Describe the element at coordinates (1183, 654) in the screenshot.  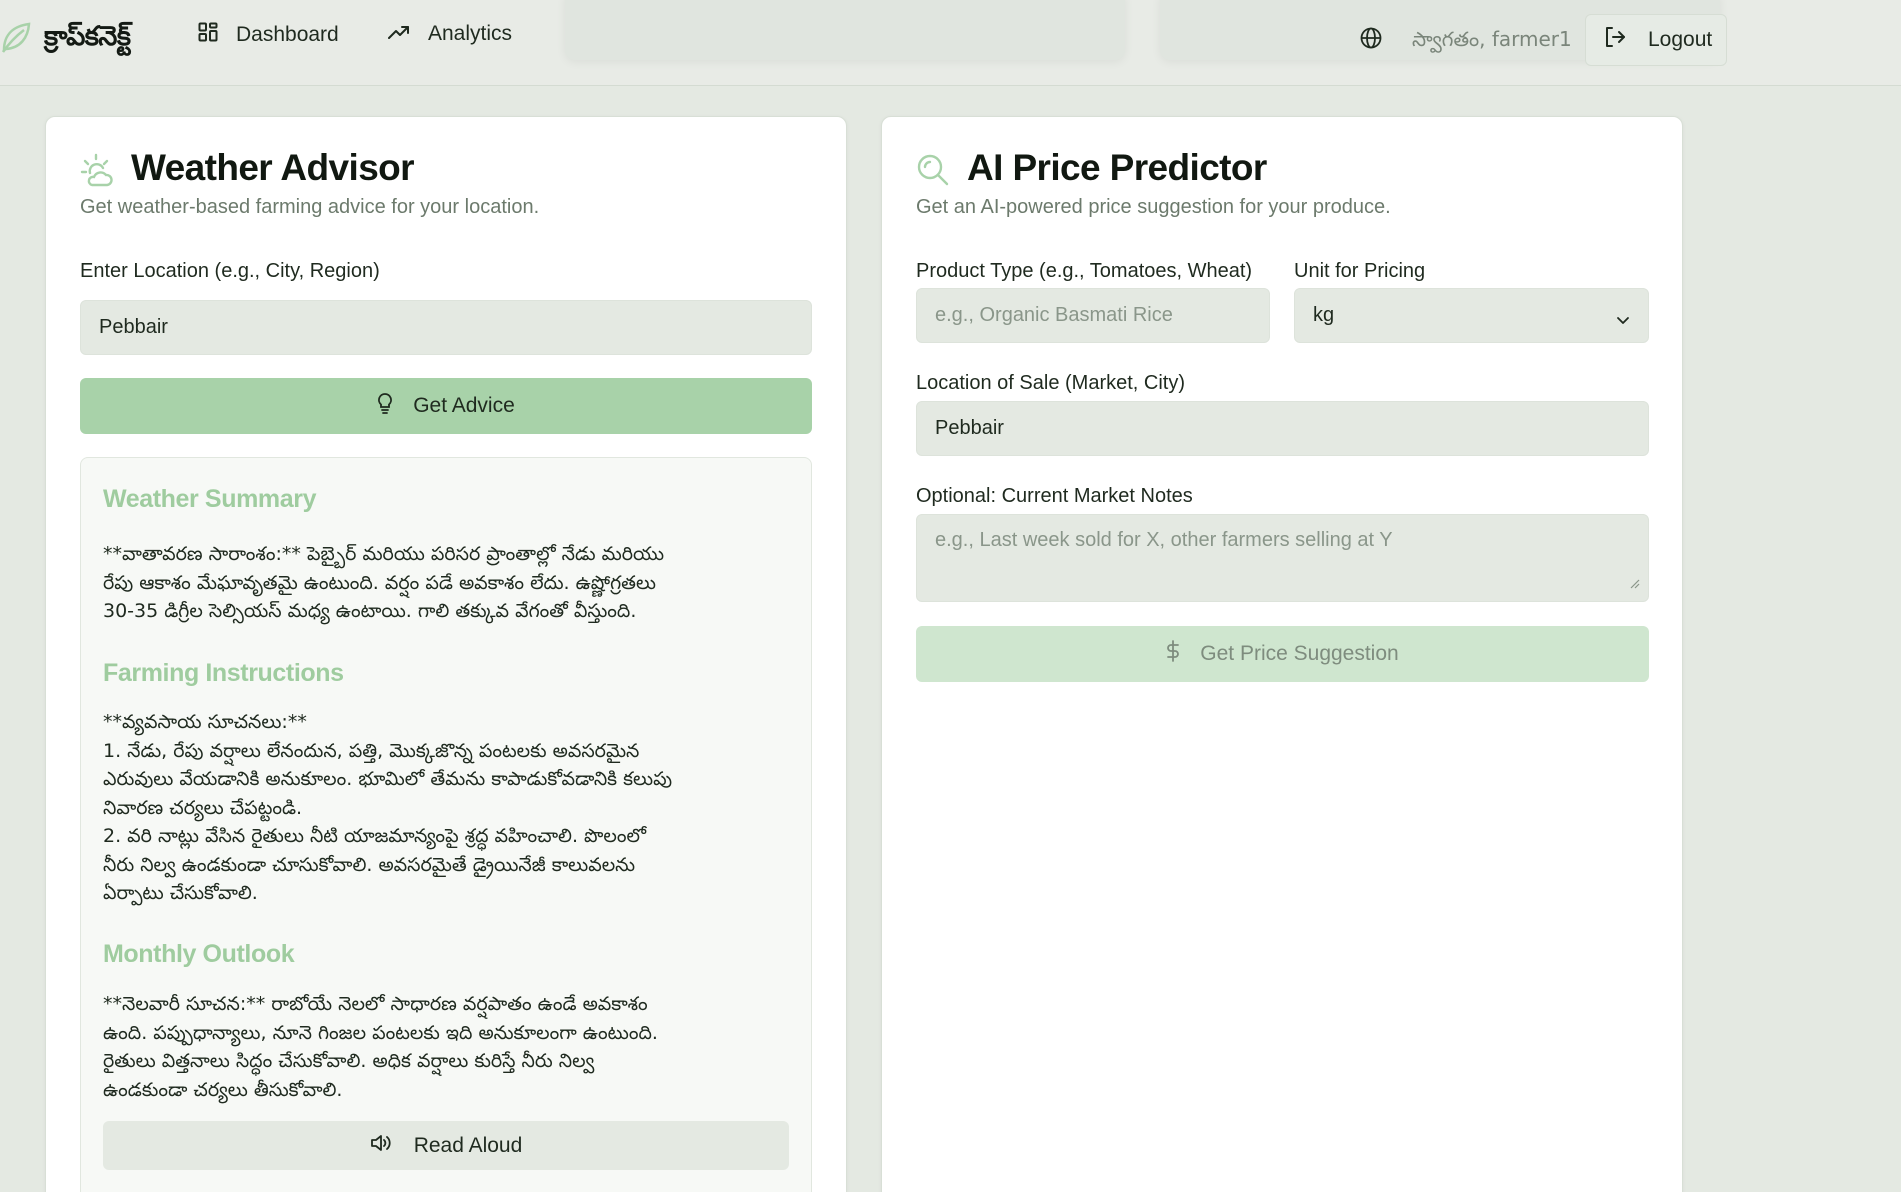
I see `dollar-icon` at that location.